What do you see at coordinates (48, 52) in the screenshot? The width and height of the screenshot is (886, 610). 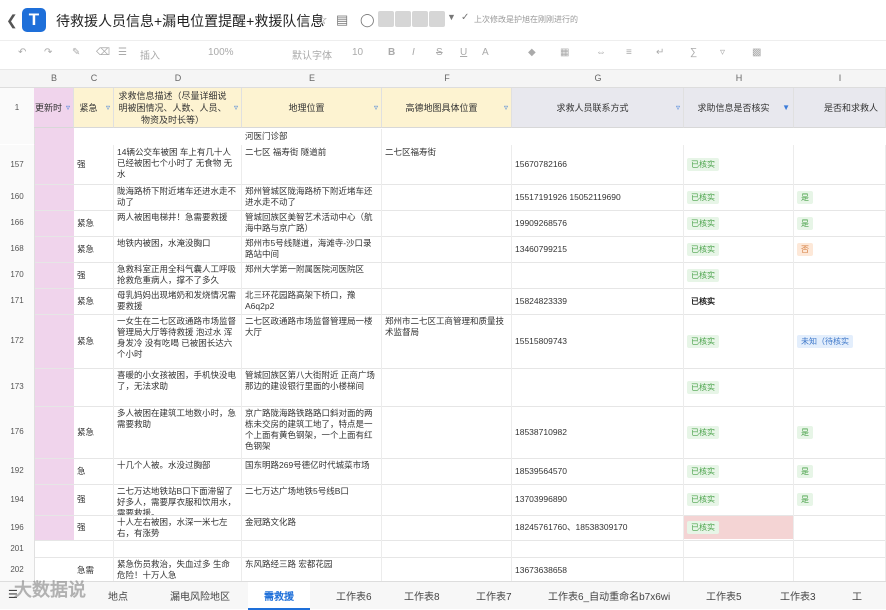 I see `redo-icon: ↷` at bounding box center [48, 52].